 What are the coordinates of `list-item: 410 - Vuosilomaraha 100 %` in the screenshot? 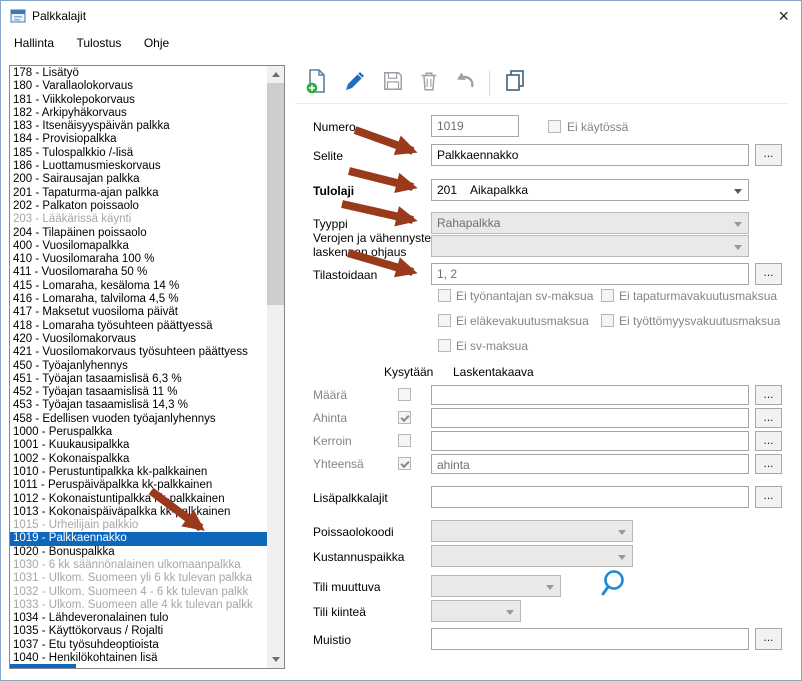 It's located at (138, 259).